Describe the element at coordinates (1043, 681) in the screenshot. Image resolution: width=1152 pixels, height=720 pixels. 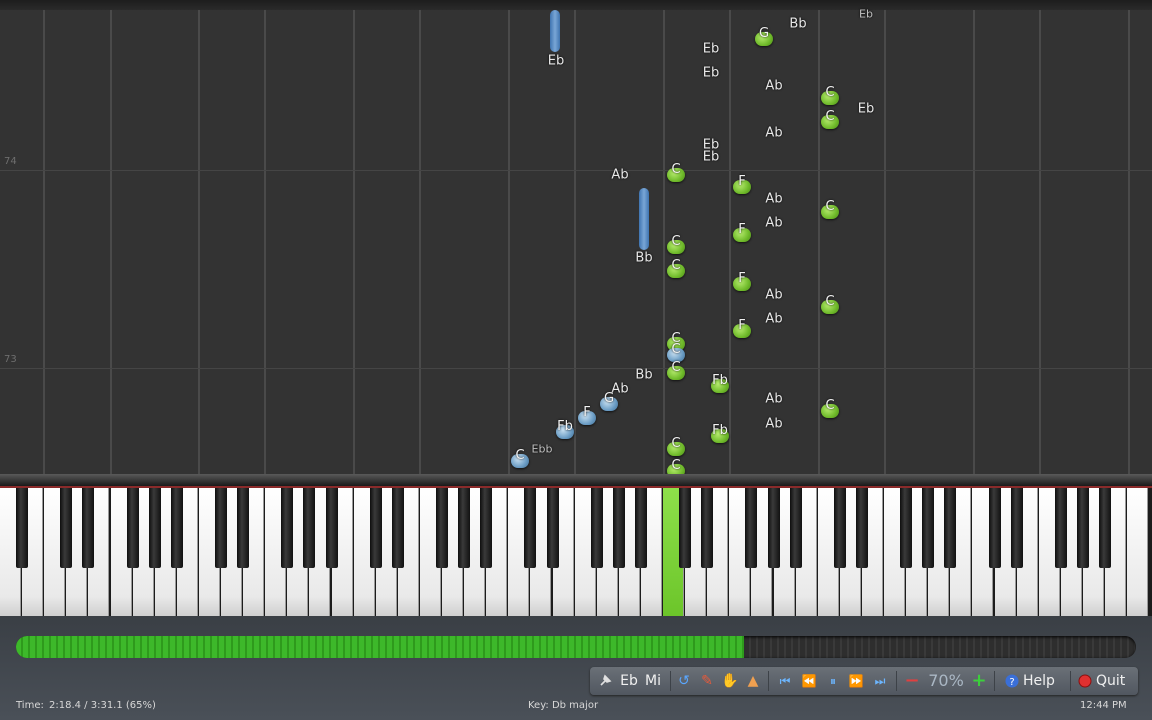
I see `help-button: Help` at that location.